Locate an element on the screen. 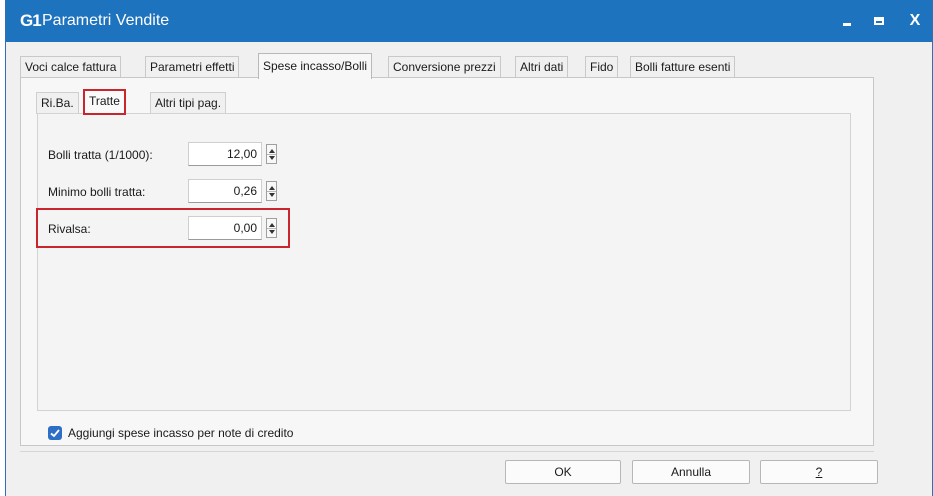  tab-parametri-effetti: Parametri effetti is located at coordinates (192, 67).